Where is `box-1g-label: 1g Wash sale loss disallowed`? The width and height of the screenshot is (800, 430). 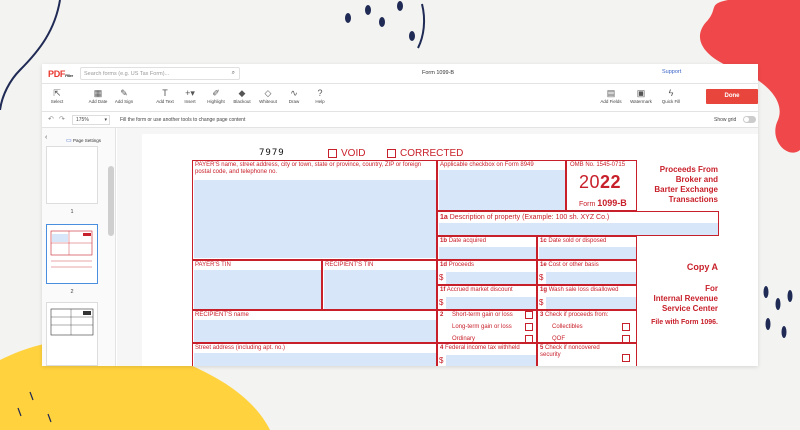
box-1g-label: 1g Wash sale loss disallowed is located at coordinates (579, 290).